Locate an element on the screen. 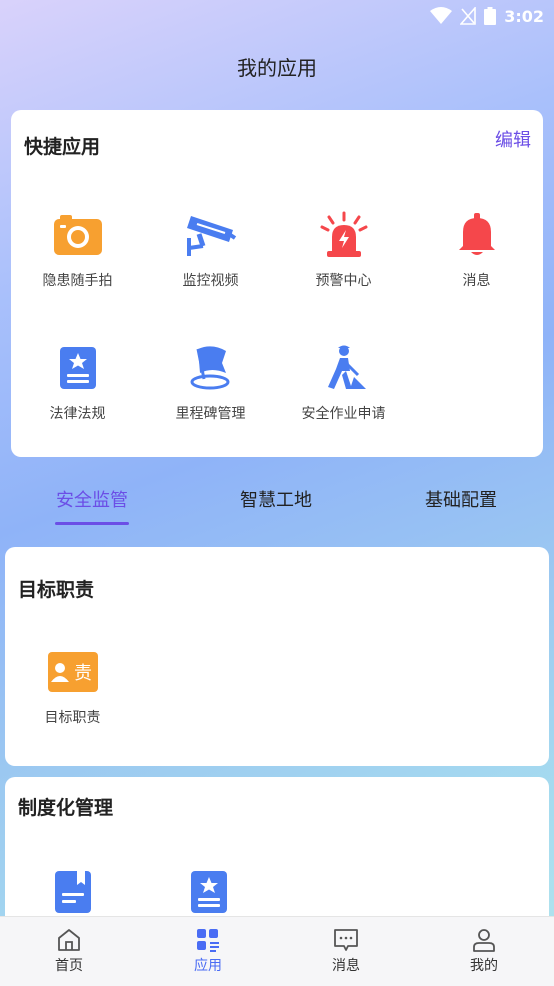 Image resolution: width=554 pixels, height=986 pixels. alarm-light-icon is located at coordinates (344, 235).